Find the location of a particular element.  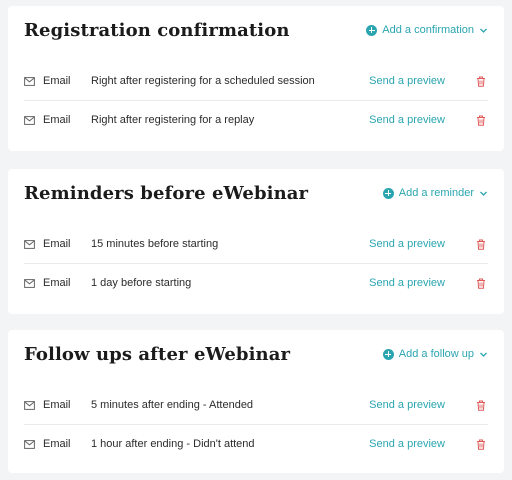

section-title: Registration confirmation is located at coordinates (157, 30).